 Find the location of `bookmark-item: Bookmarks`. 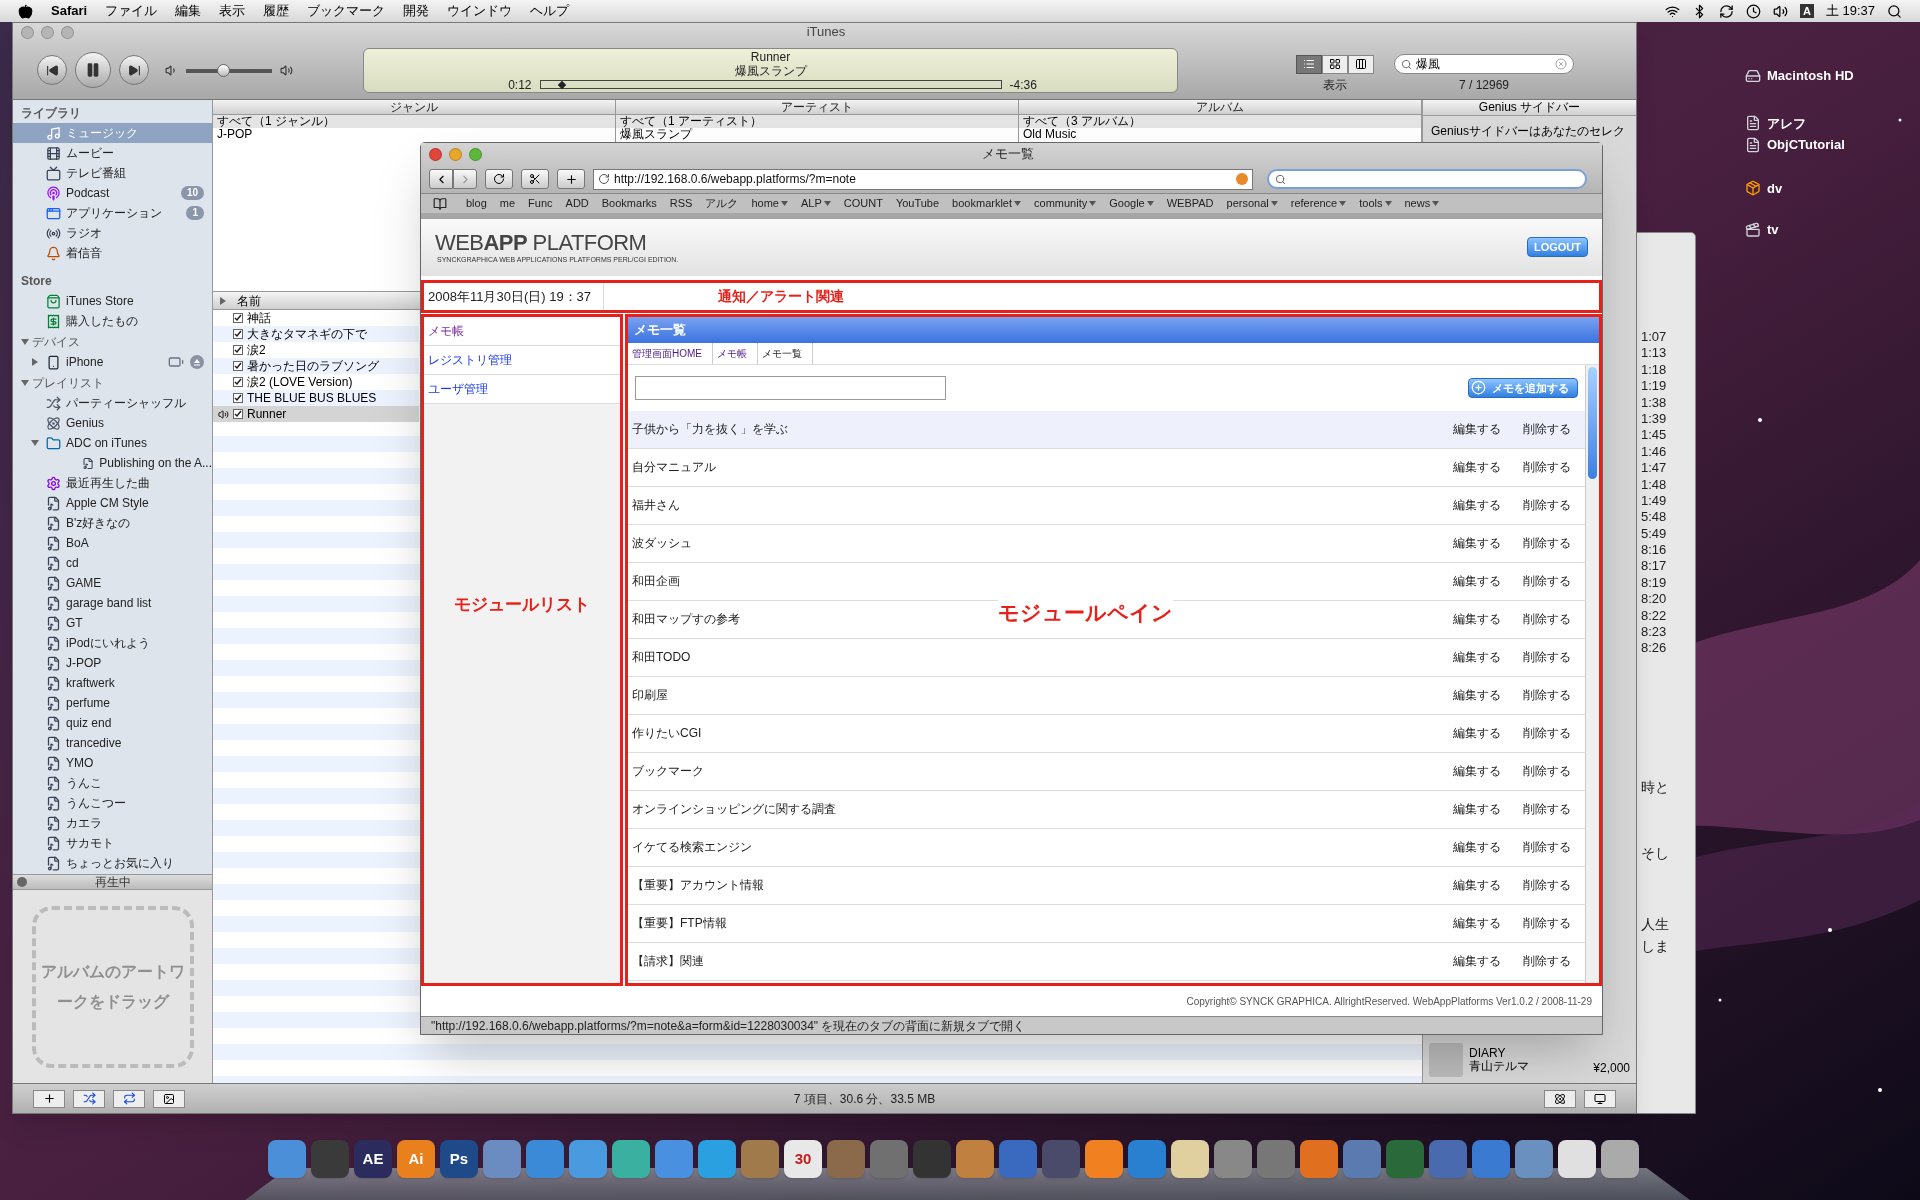

bookmark-item: Bookmarks is located at coordinates (629, 203).